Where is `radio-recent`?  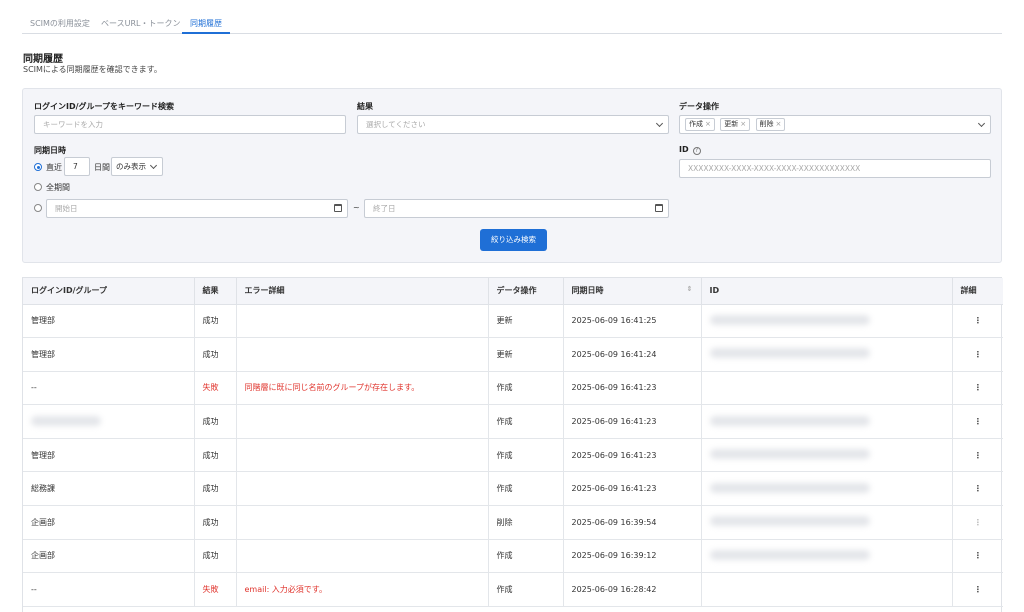
radio-recent is located at coordinates (38, 167).